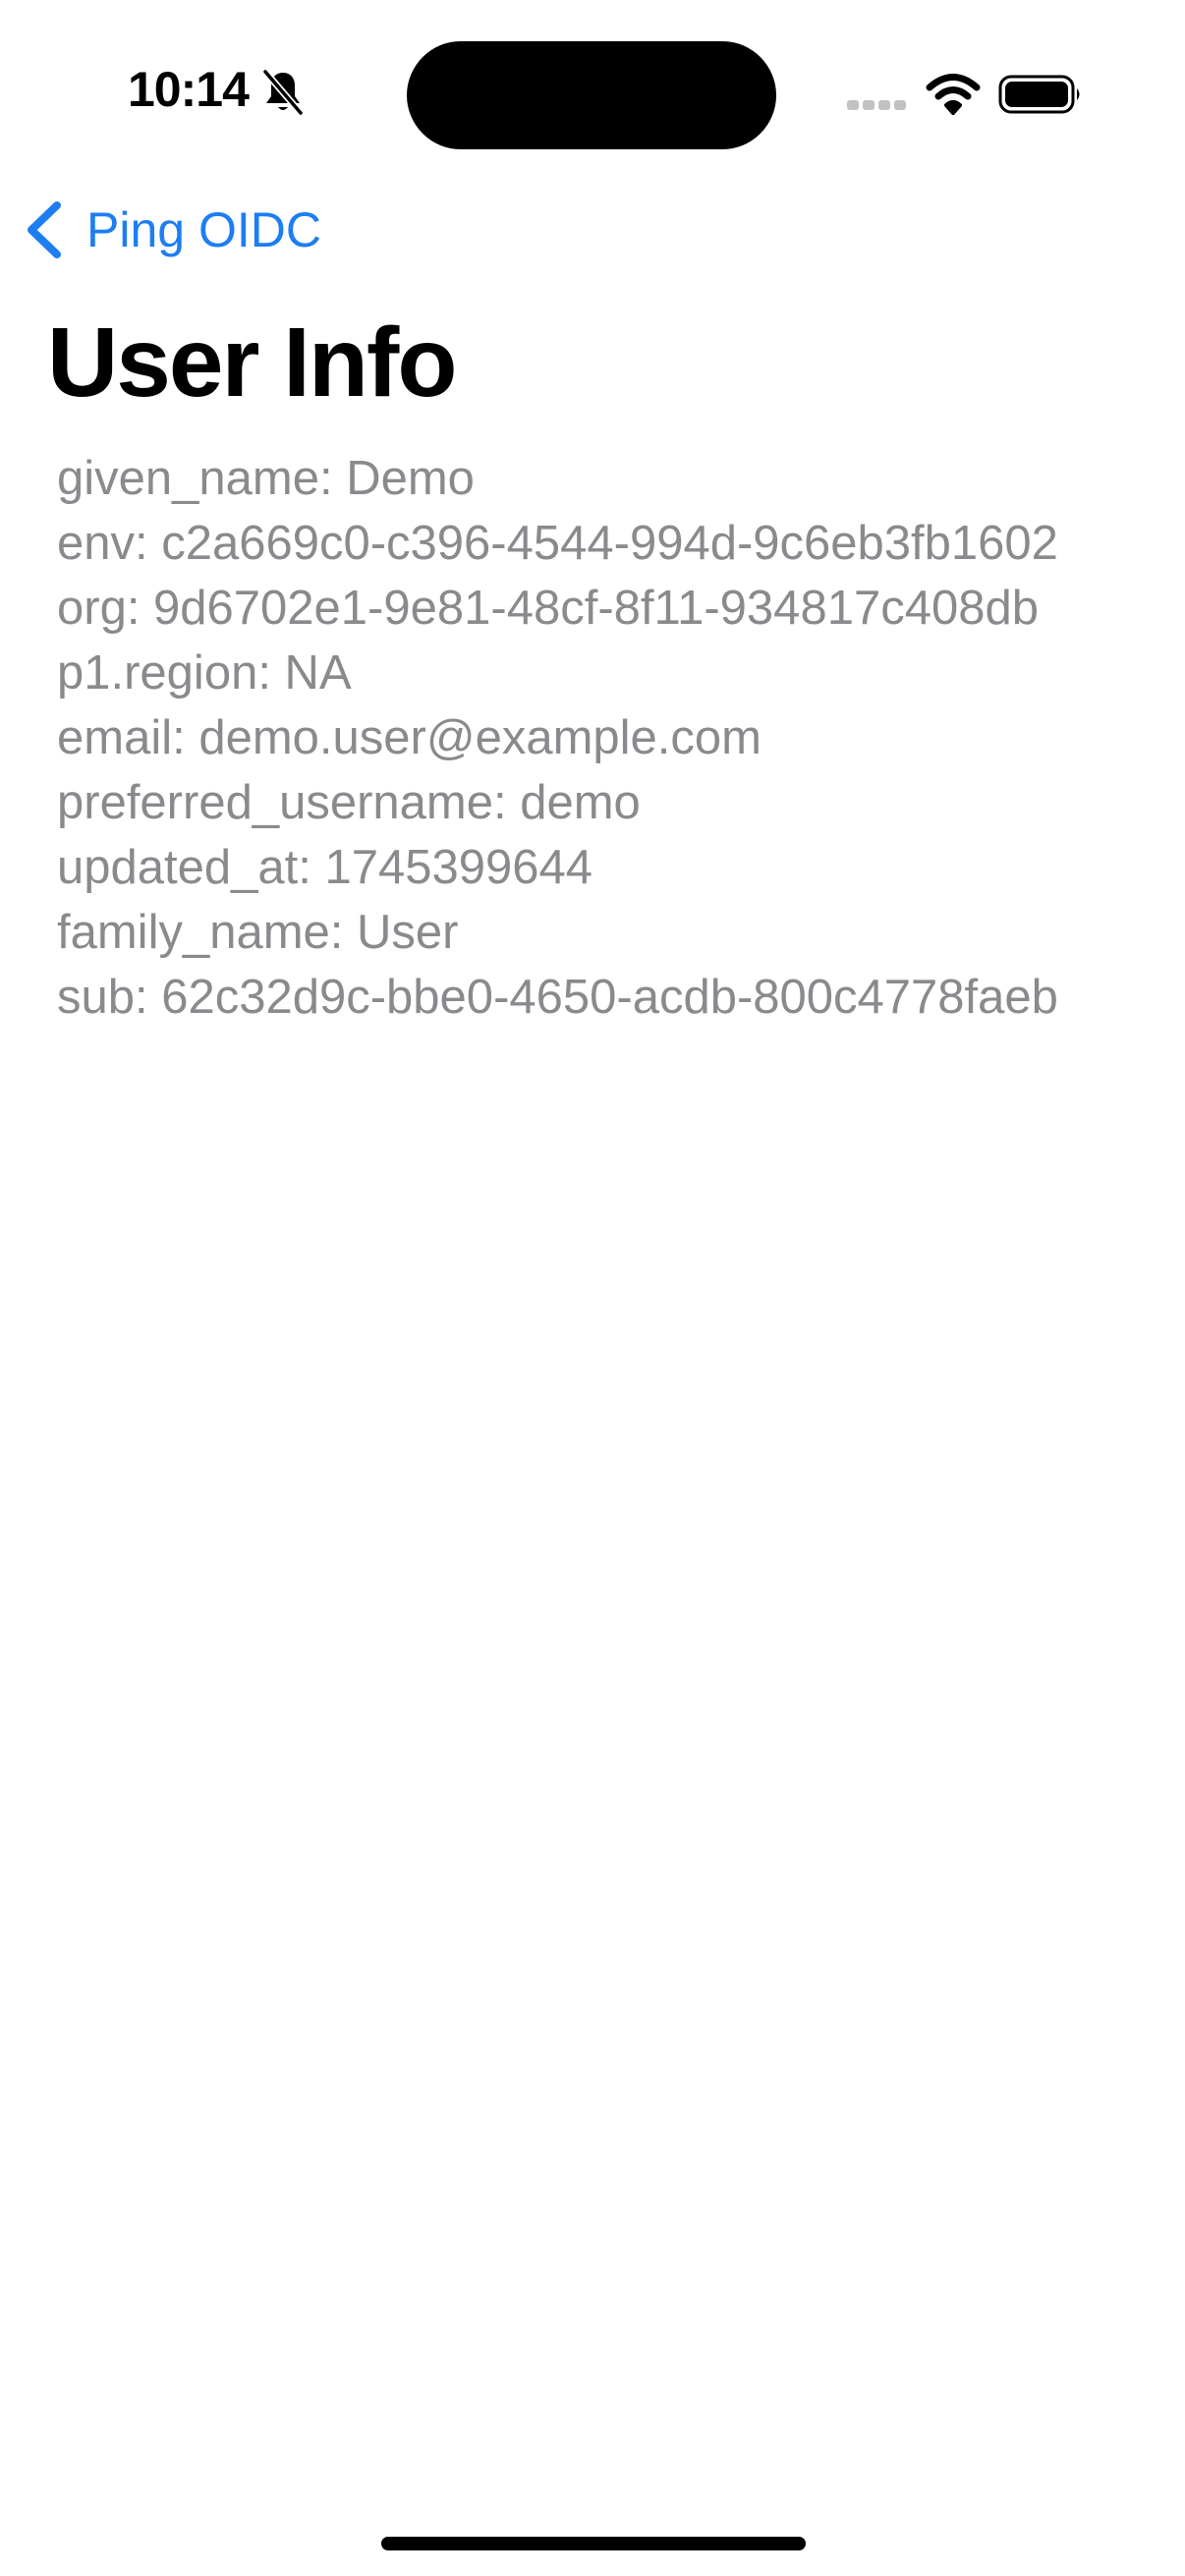 The image size is (1185, 2576). What do you see at coordinates (594, 2543) in the screenshot?
I see `home-indicator` at bounding box center [594, 2543].